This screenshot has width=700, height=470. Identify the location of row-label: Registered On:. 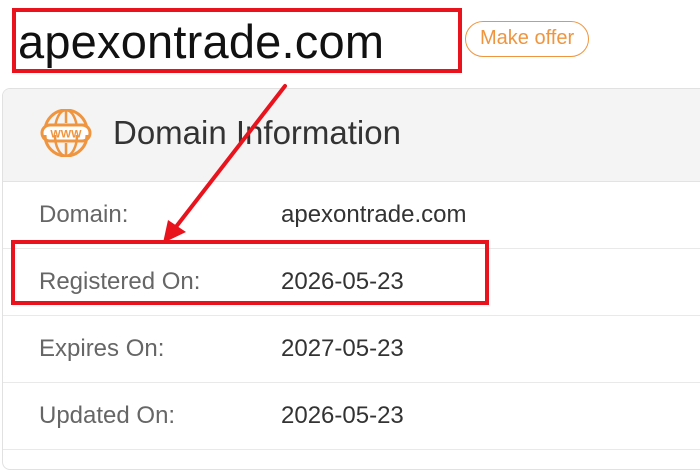
(120, 281).